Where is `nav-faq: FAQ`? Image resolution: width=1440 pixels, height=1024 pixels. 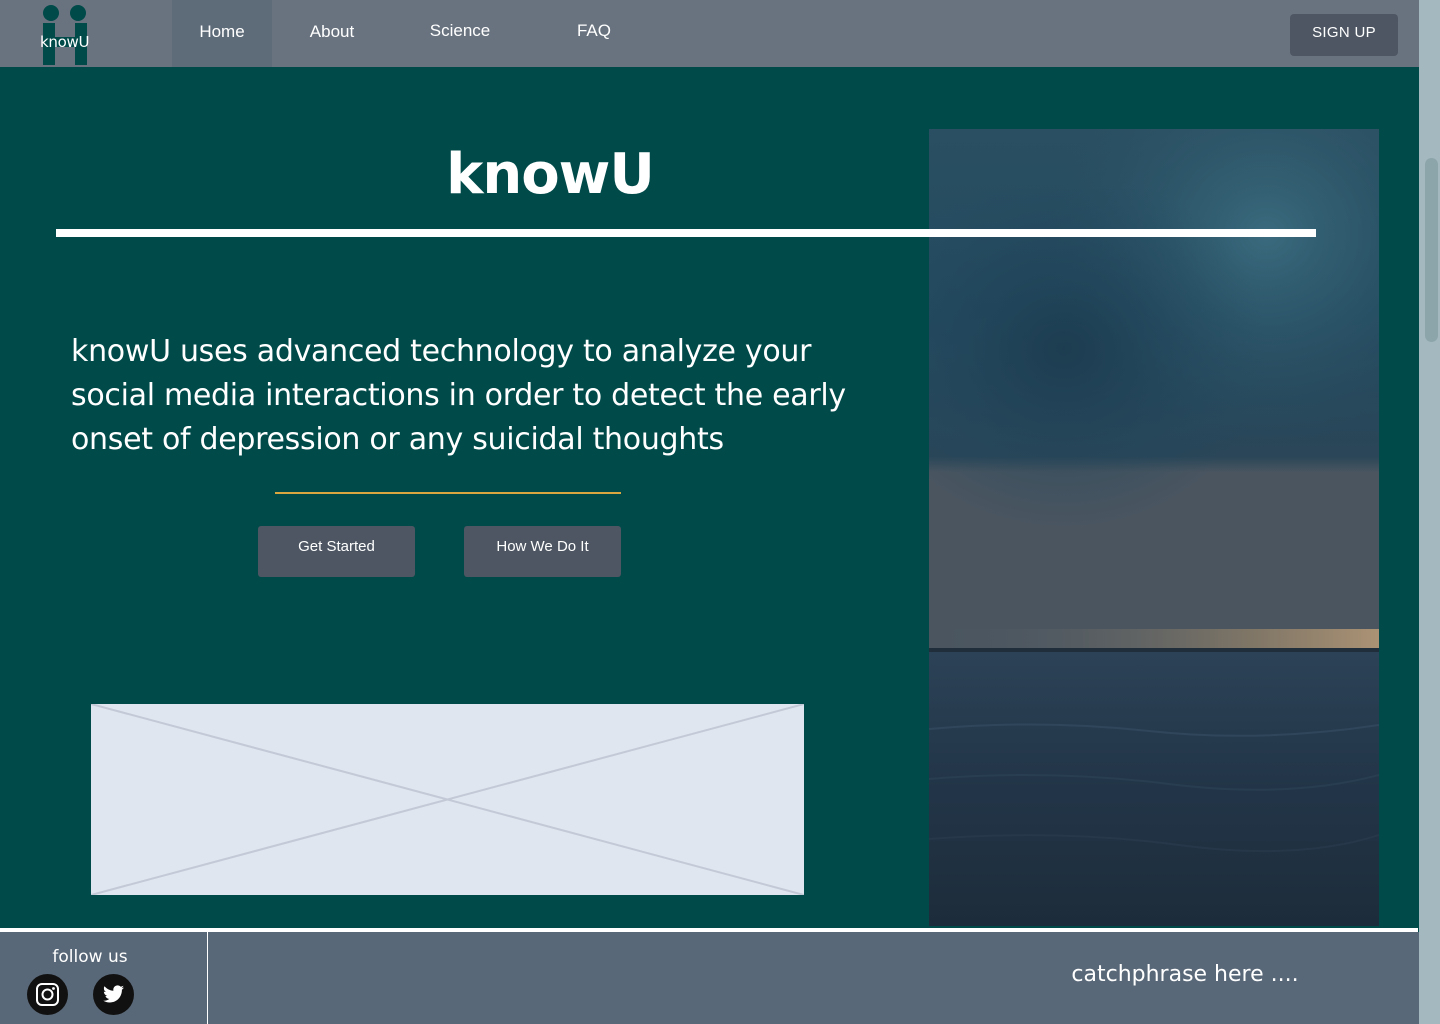
nav-faq: FAQ is located at coordinates (594, 33).